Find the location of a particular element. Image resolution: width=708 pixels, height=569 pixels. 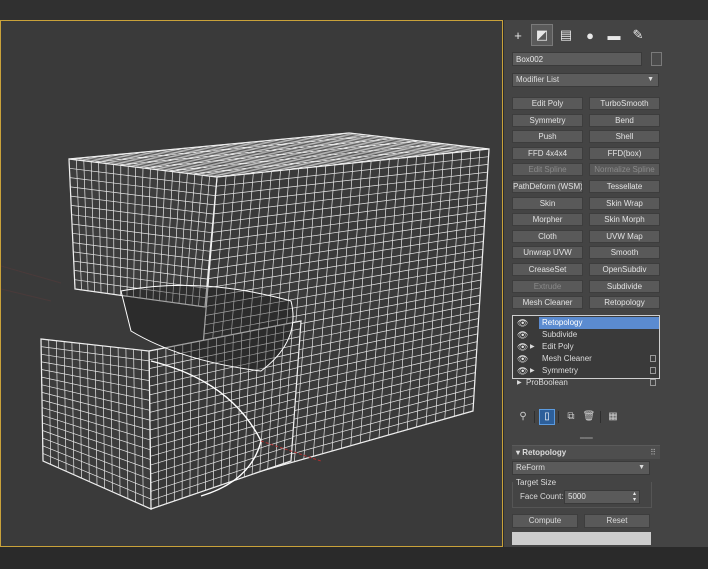

rollout-grip-icon: ⠿ is located at coordinates (653, 452).